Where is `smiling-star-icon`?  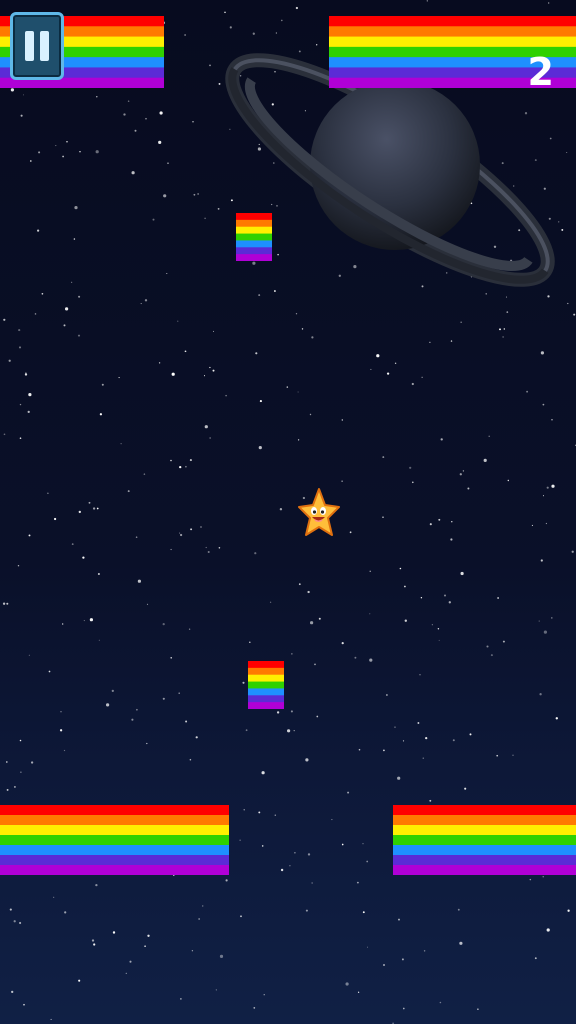
smiling-star-icon is located at coordinates (319, 512).